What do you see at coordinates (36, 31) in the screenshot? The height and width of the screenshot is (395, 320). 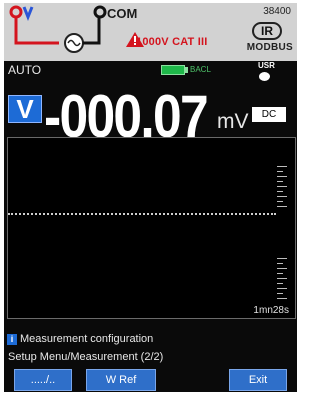 I see `v-lead-wire` at bounding box center [36, 31].